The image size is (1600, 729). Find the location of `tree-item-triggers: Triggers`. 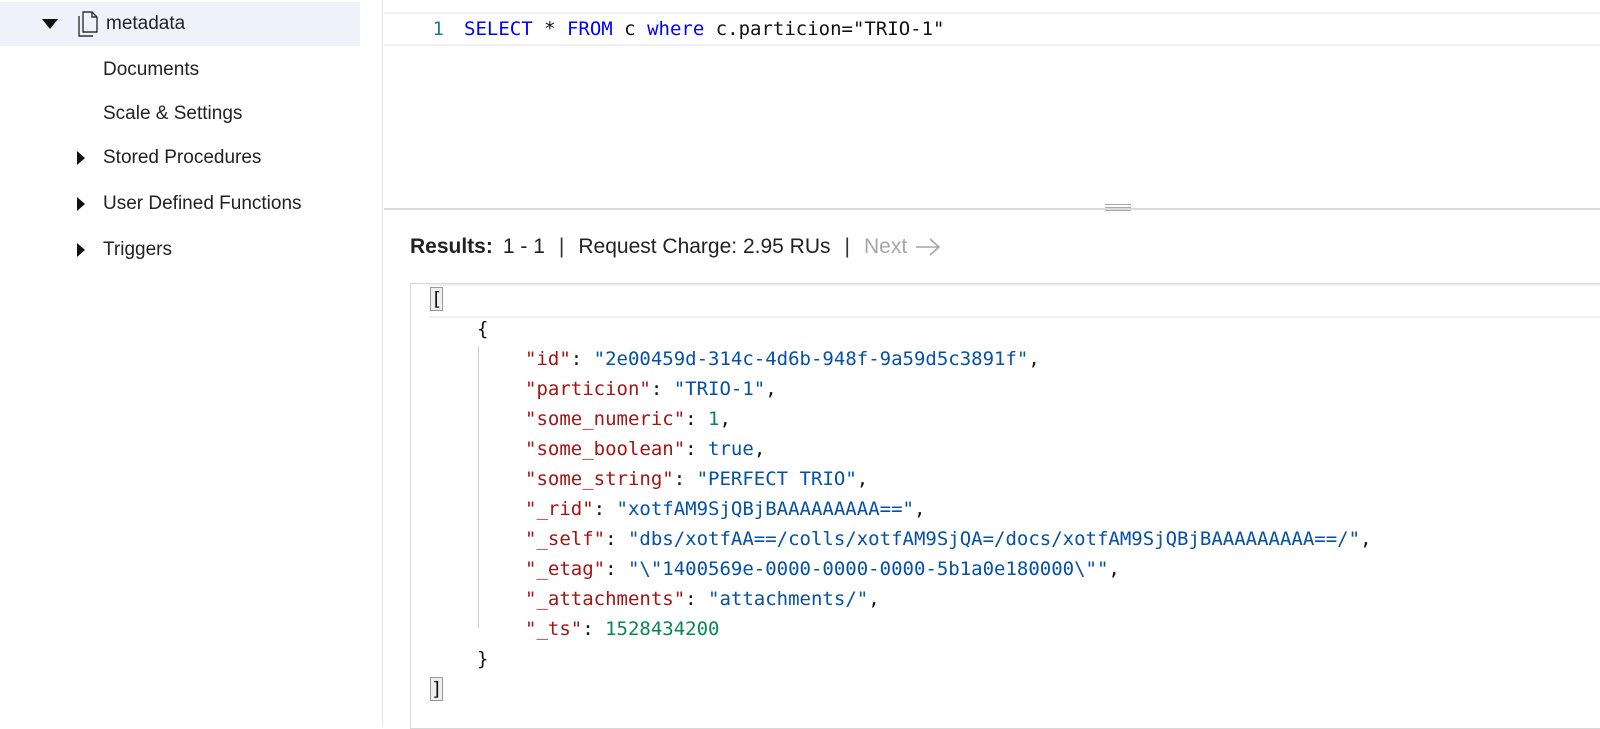

tree-item-triggers: Triggers is located at coordinates (86, 250).